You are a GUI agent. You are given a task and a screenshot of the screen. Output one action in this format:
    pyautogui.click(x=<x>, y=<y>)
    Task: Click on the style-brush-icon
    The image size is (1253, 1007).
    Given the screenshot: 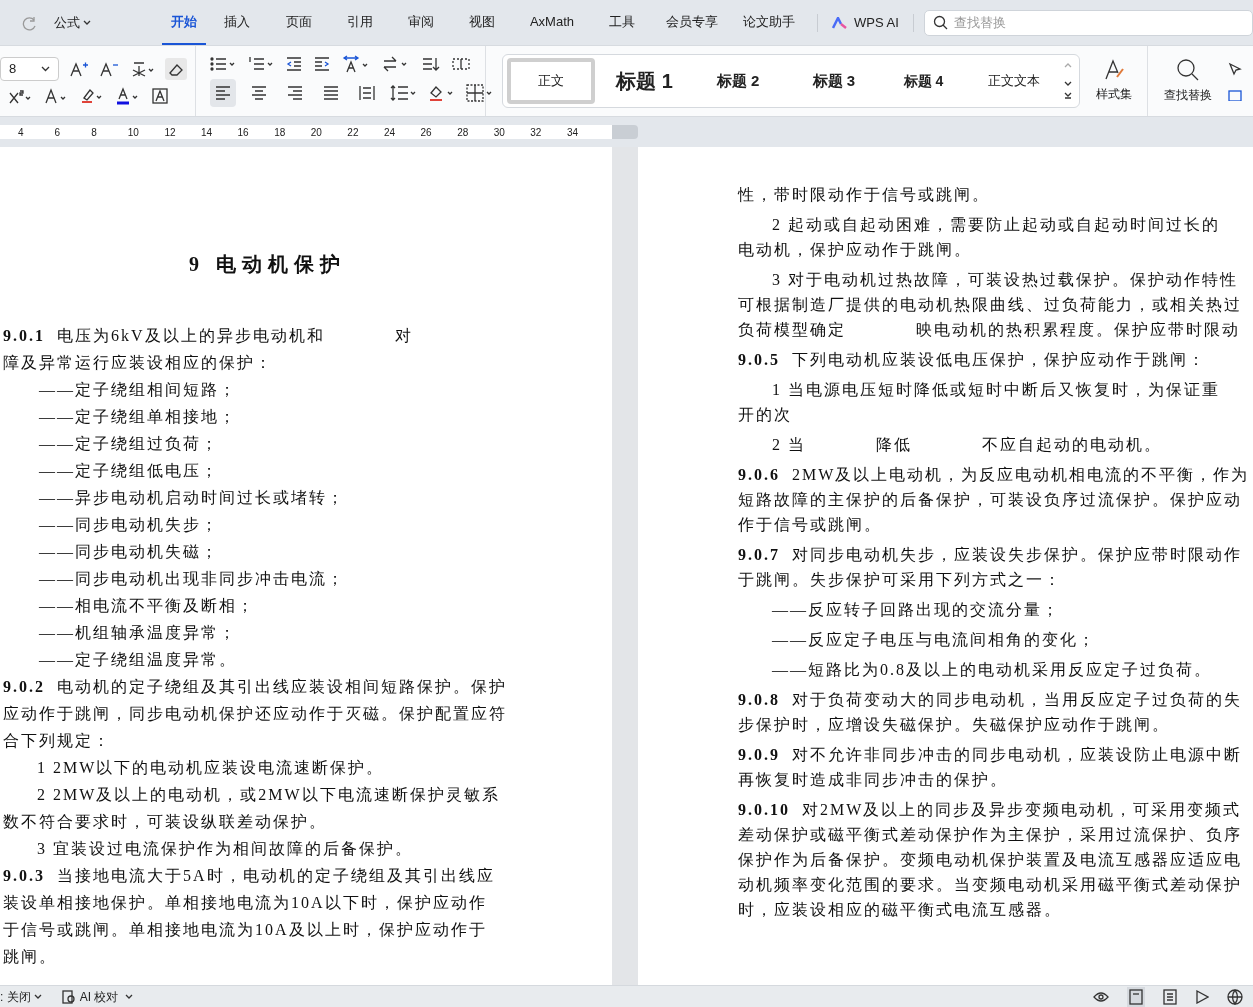 What is the action you would take?
    pyautogui.click(x=1113, y=70)
    